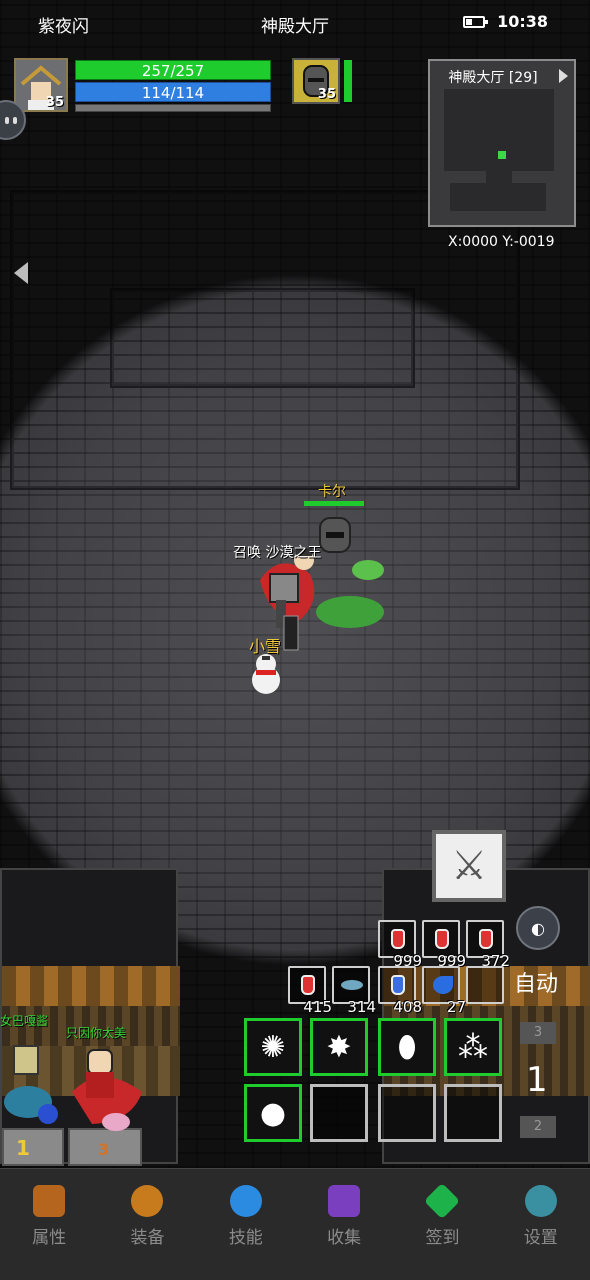 The width and height of the screenshot is (590, 1280). Describe the element at coordinates (442, 1224) in the screenshot. I see `nav-checkin: 签到` at that location.